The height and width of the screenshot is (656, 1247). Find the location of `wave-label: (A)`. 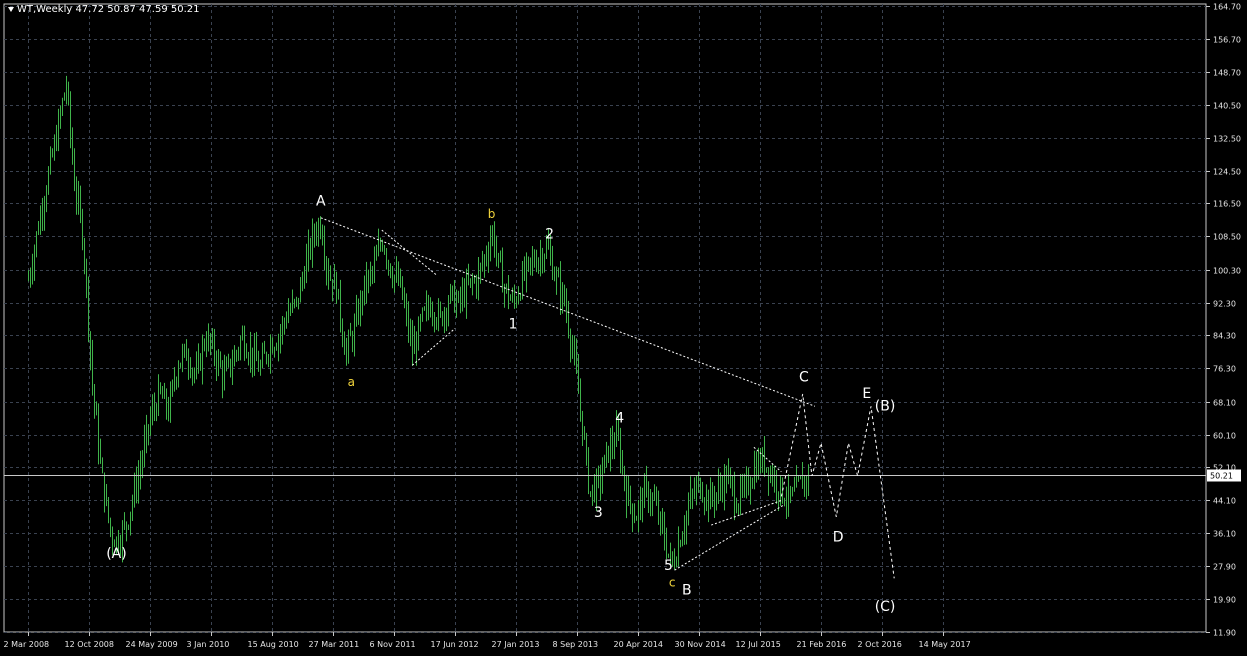

wave-label: (A) is located at coordinates (116, 554).